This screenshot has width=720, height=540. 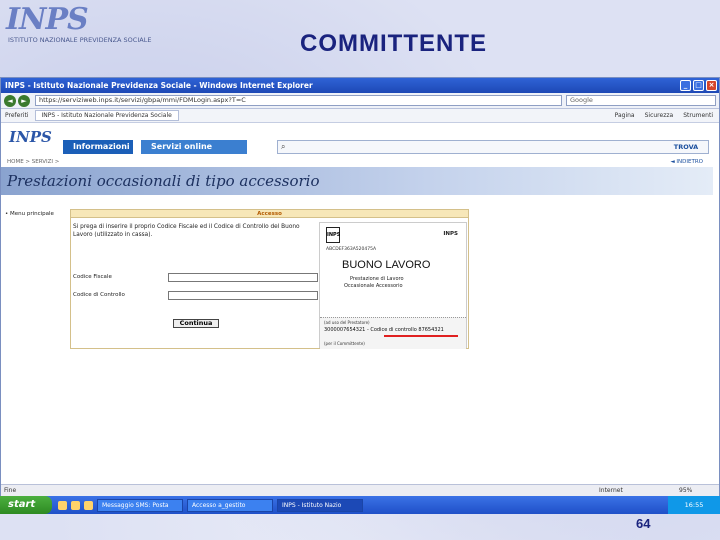 What do you see at coordinates (659, 115) in the screenshot?
I see `cmd-security: Sicurezza` at bounding box center [659, 115].